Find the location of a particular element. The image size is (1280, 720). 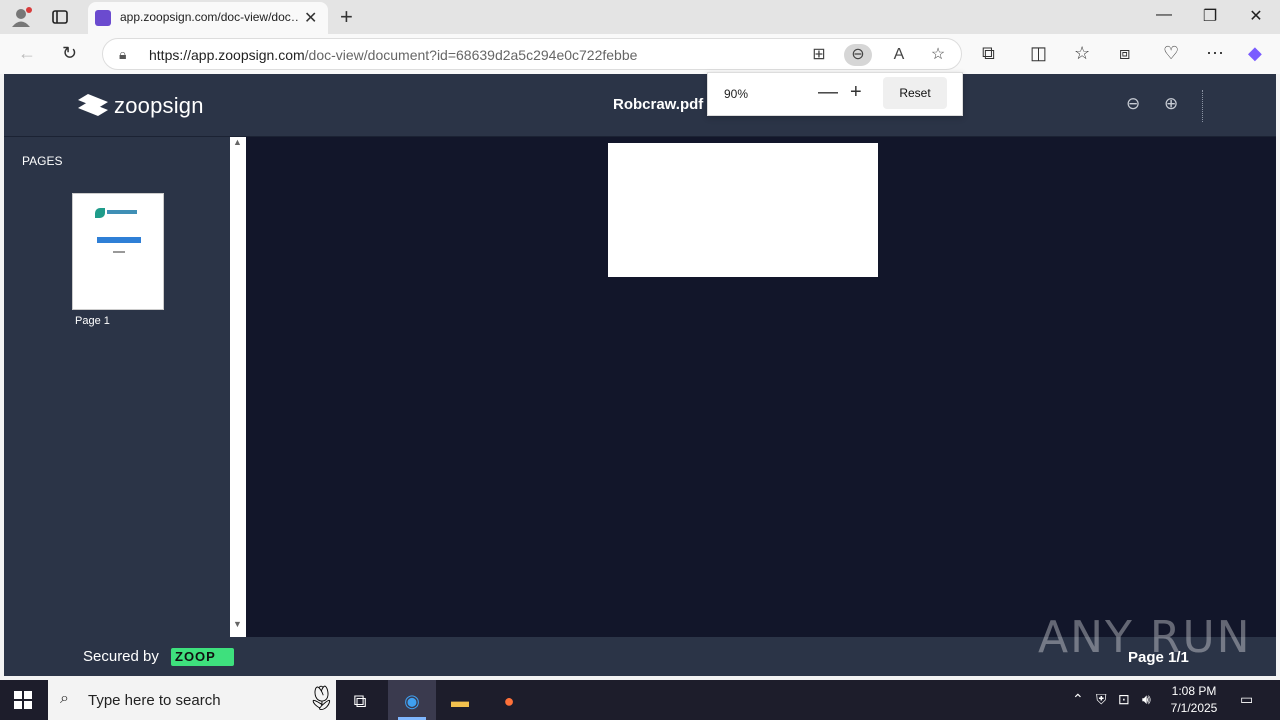

restore-icon: ❐ is located at coordinates (1210, 16).